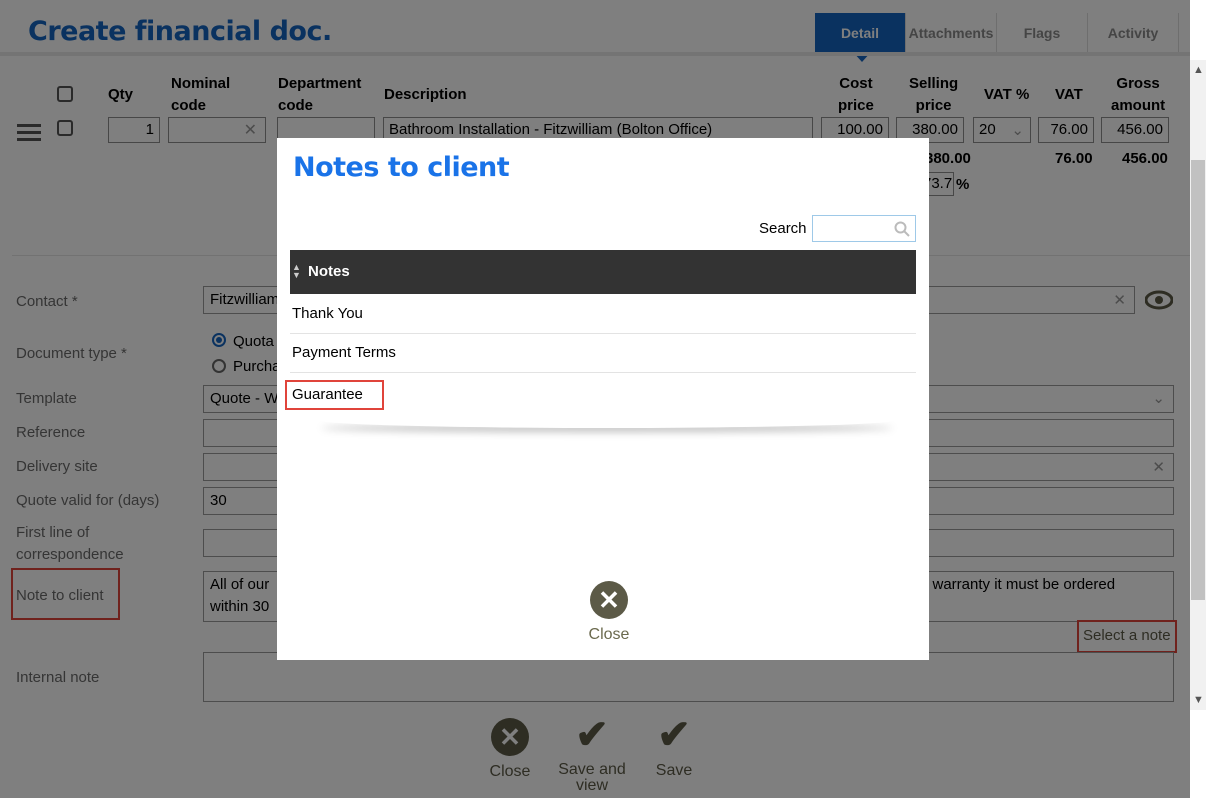 The image size is (1206, 798). Describe the element at coordinates (902, 229) in the screenshot. I see `search-icon` at that location.